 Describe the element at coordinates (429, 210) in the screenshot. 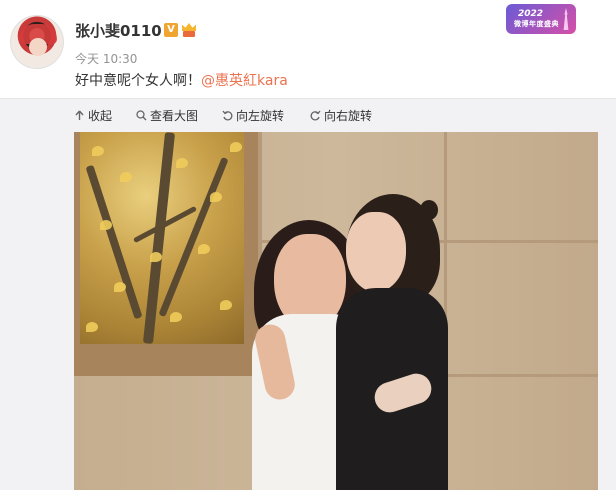

I see `woman-right-hair-bun` at that location.